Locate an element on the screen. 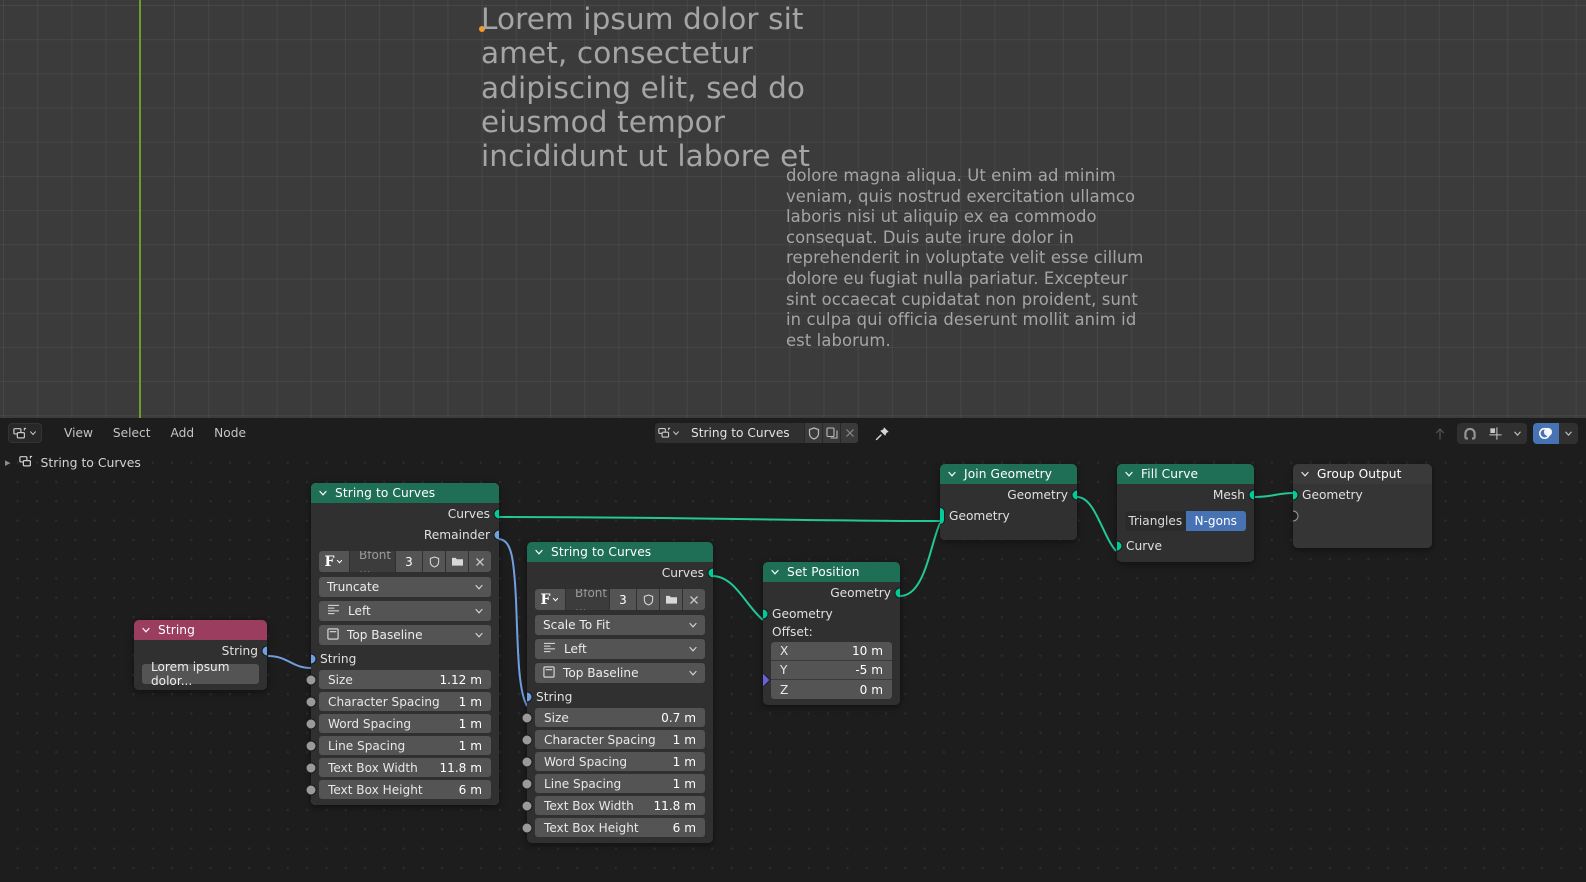  offset-field-x: X 10 m is located at coordinates (831, 651).